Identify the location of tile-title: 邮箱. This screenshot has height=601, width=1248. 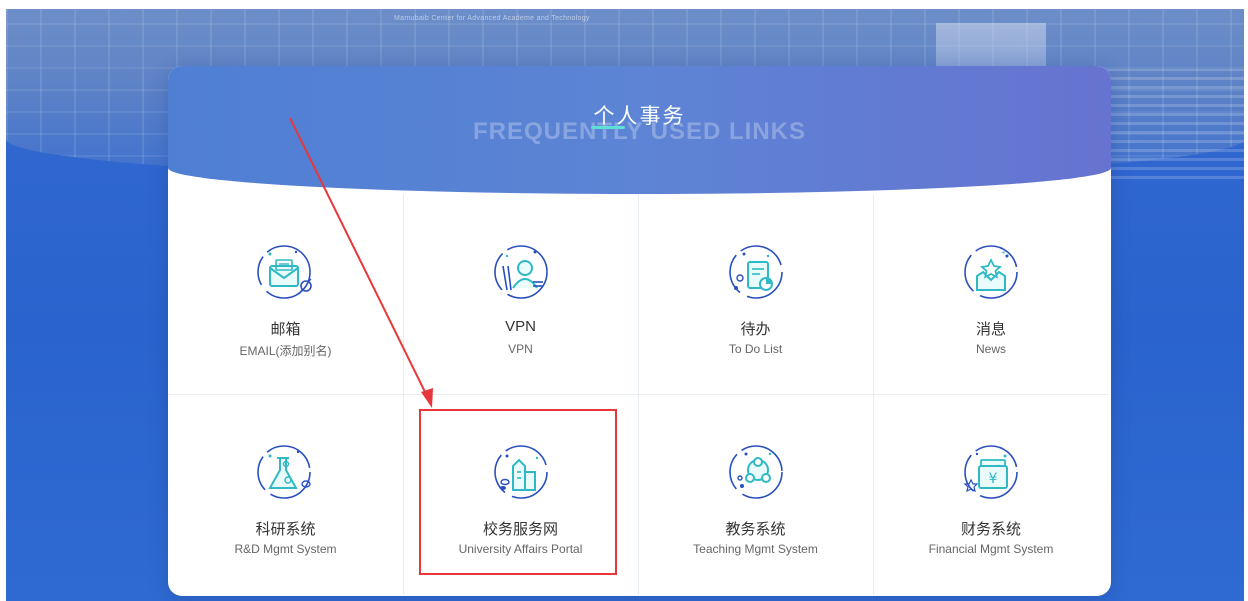
(285, 329).